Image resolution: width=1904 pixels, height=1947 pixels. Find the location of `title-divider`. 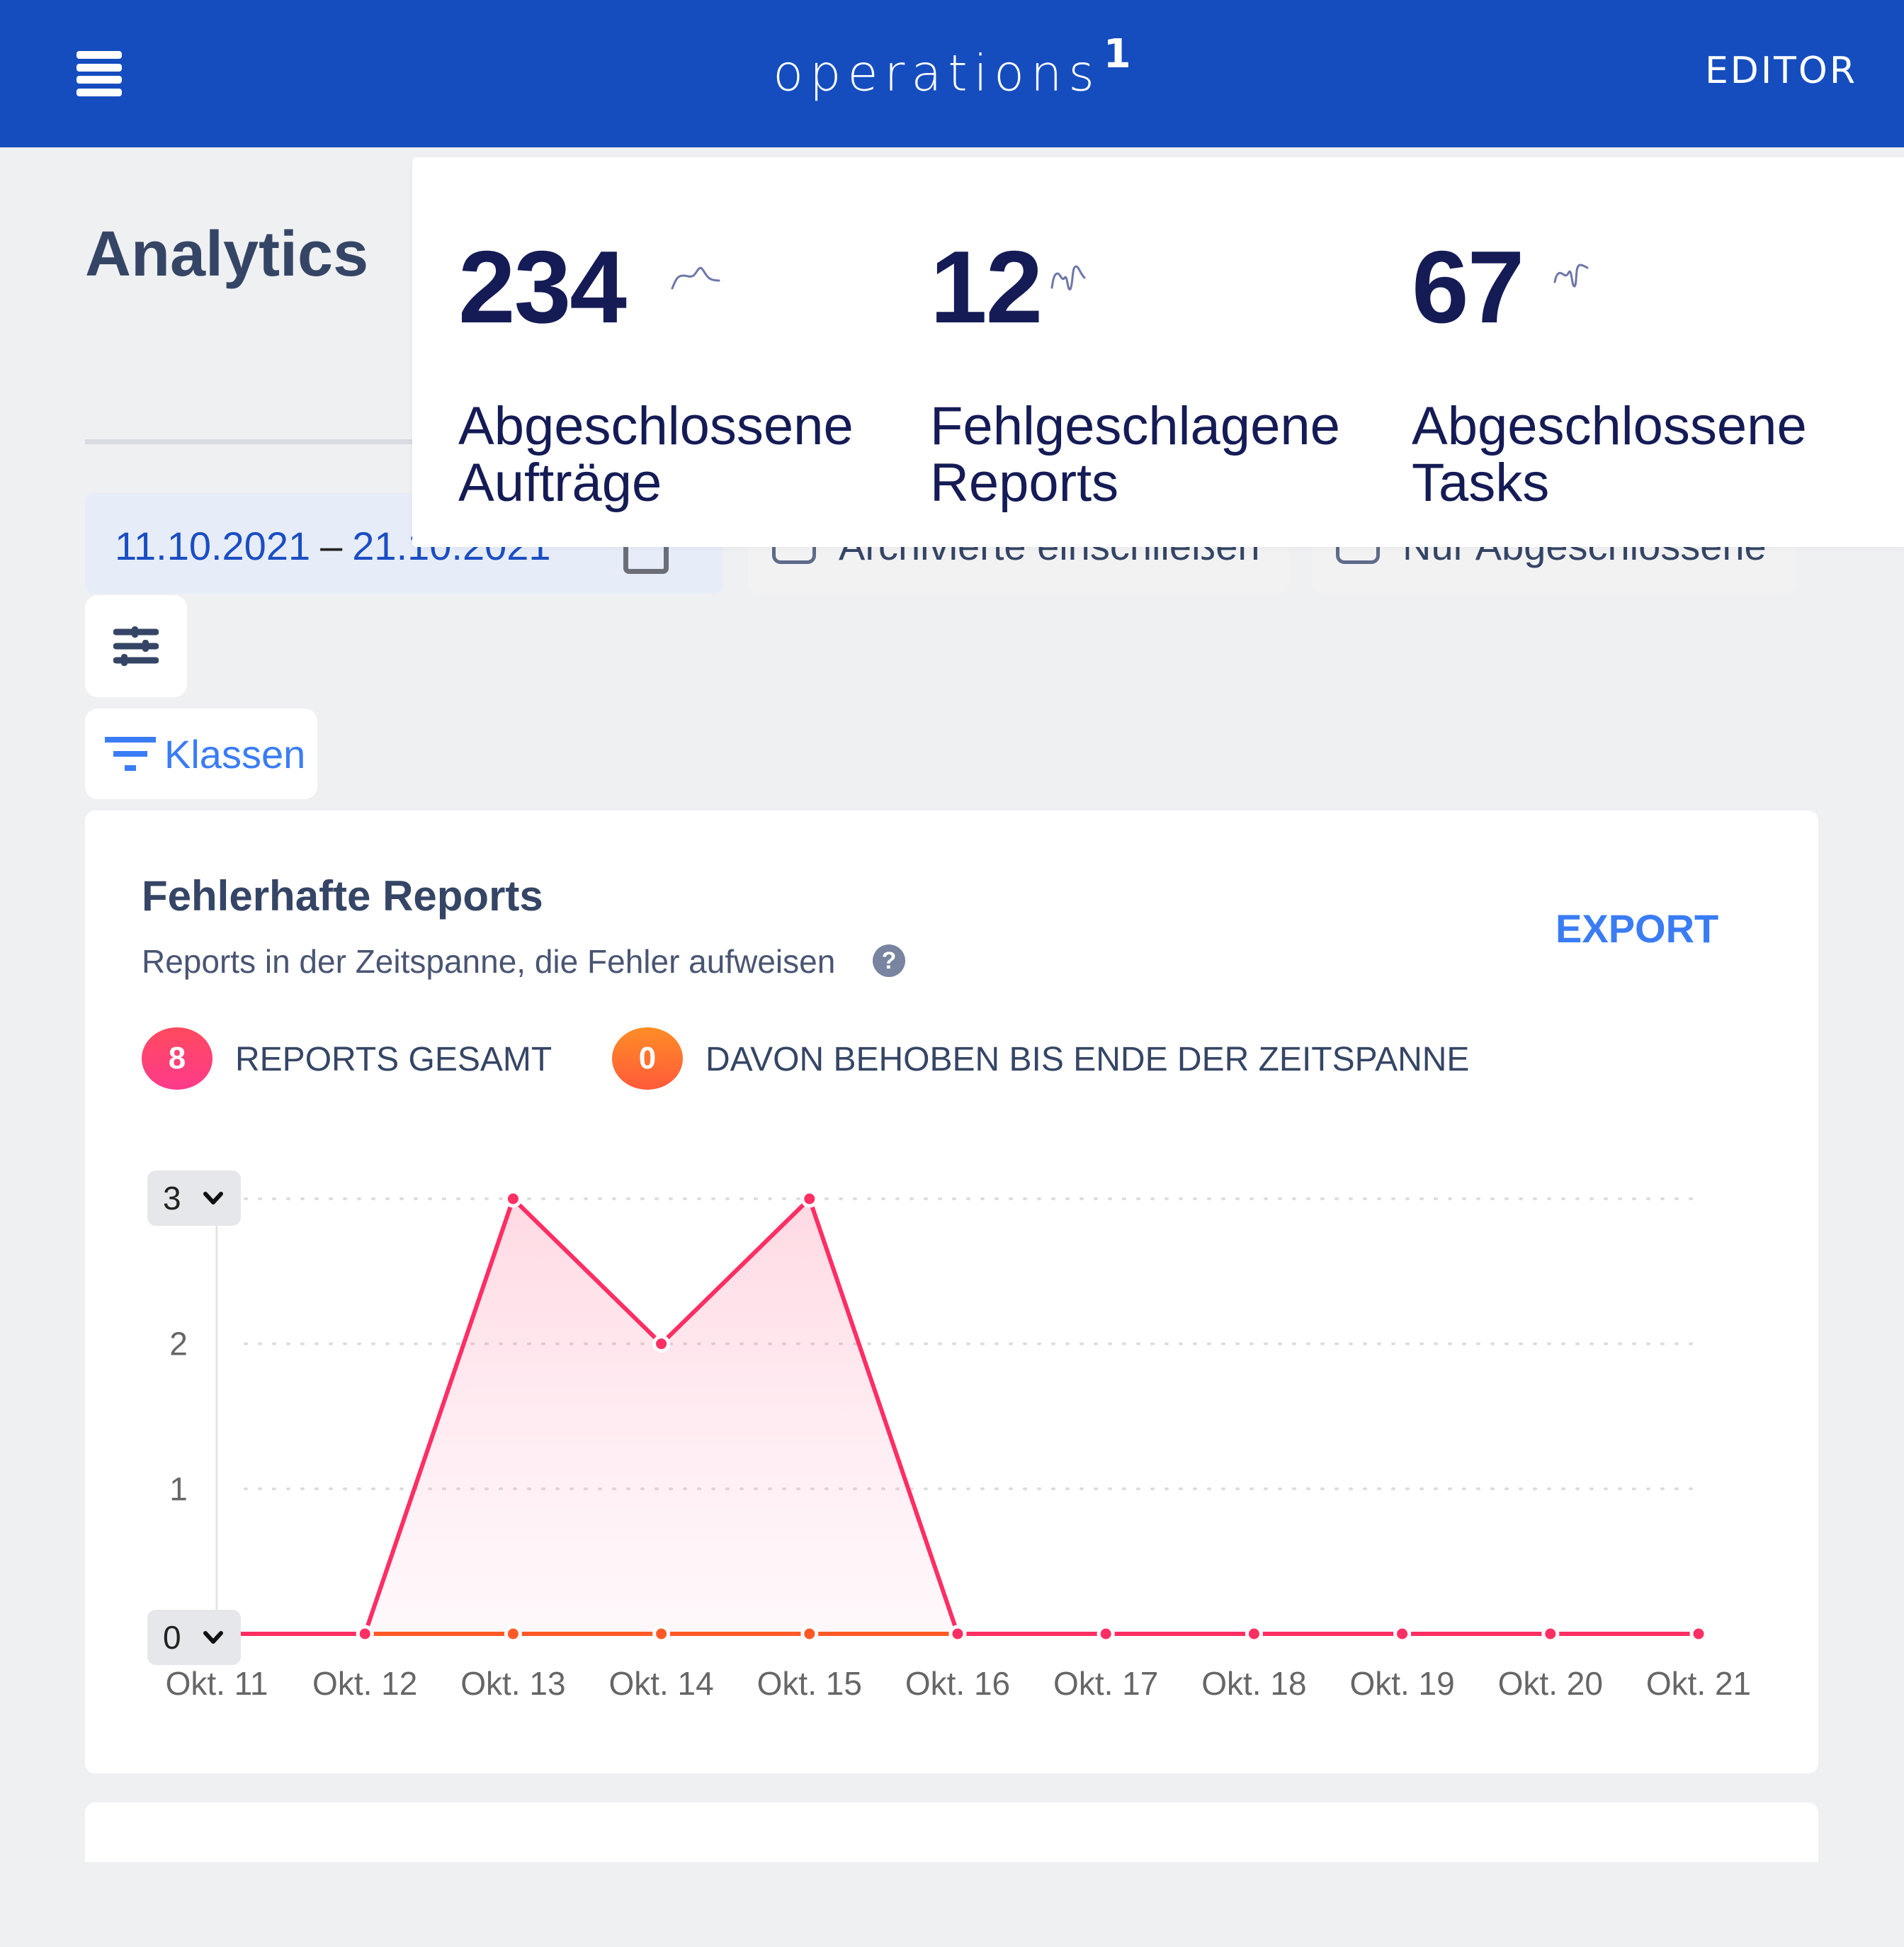

title-divider is located at coordinates (255, 441).